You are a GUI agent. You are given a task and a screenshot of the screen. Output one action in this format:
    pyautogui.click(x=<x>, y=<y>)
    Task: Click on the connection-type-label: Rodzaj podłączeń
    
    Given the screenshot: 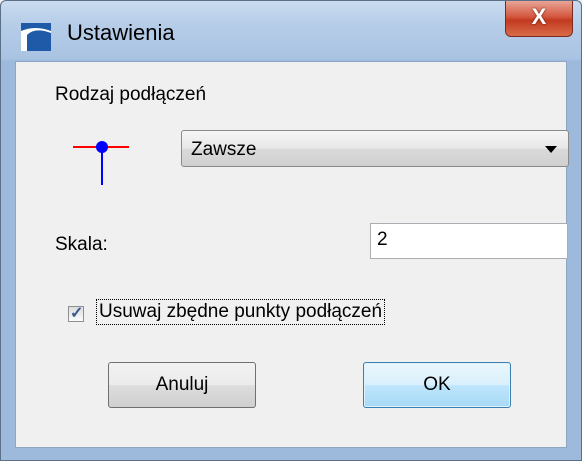 What is the action you would take?
    pyautogui.click(x=131, y=94)
    